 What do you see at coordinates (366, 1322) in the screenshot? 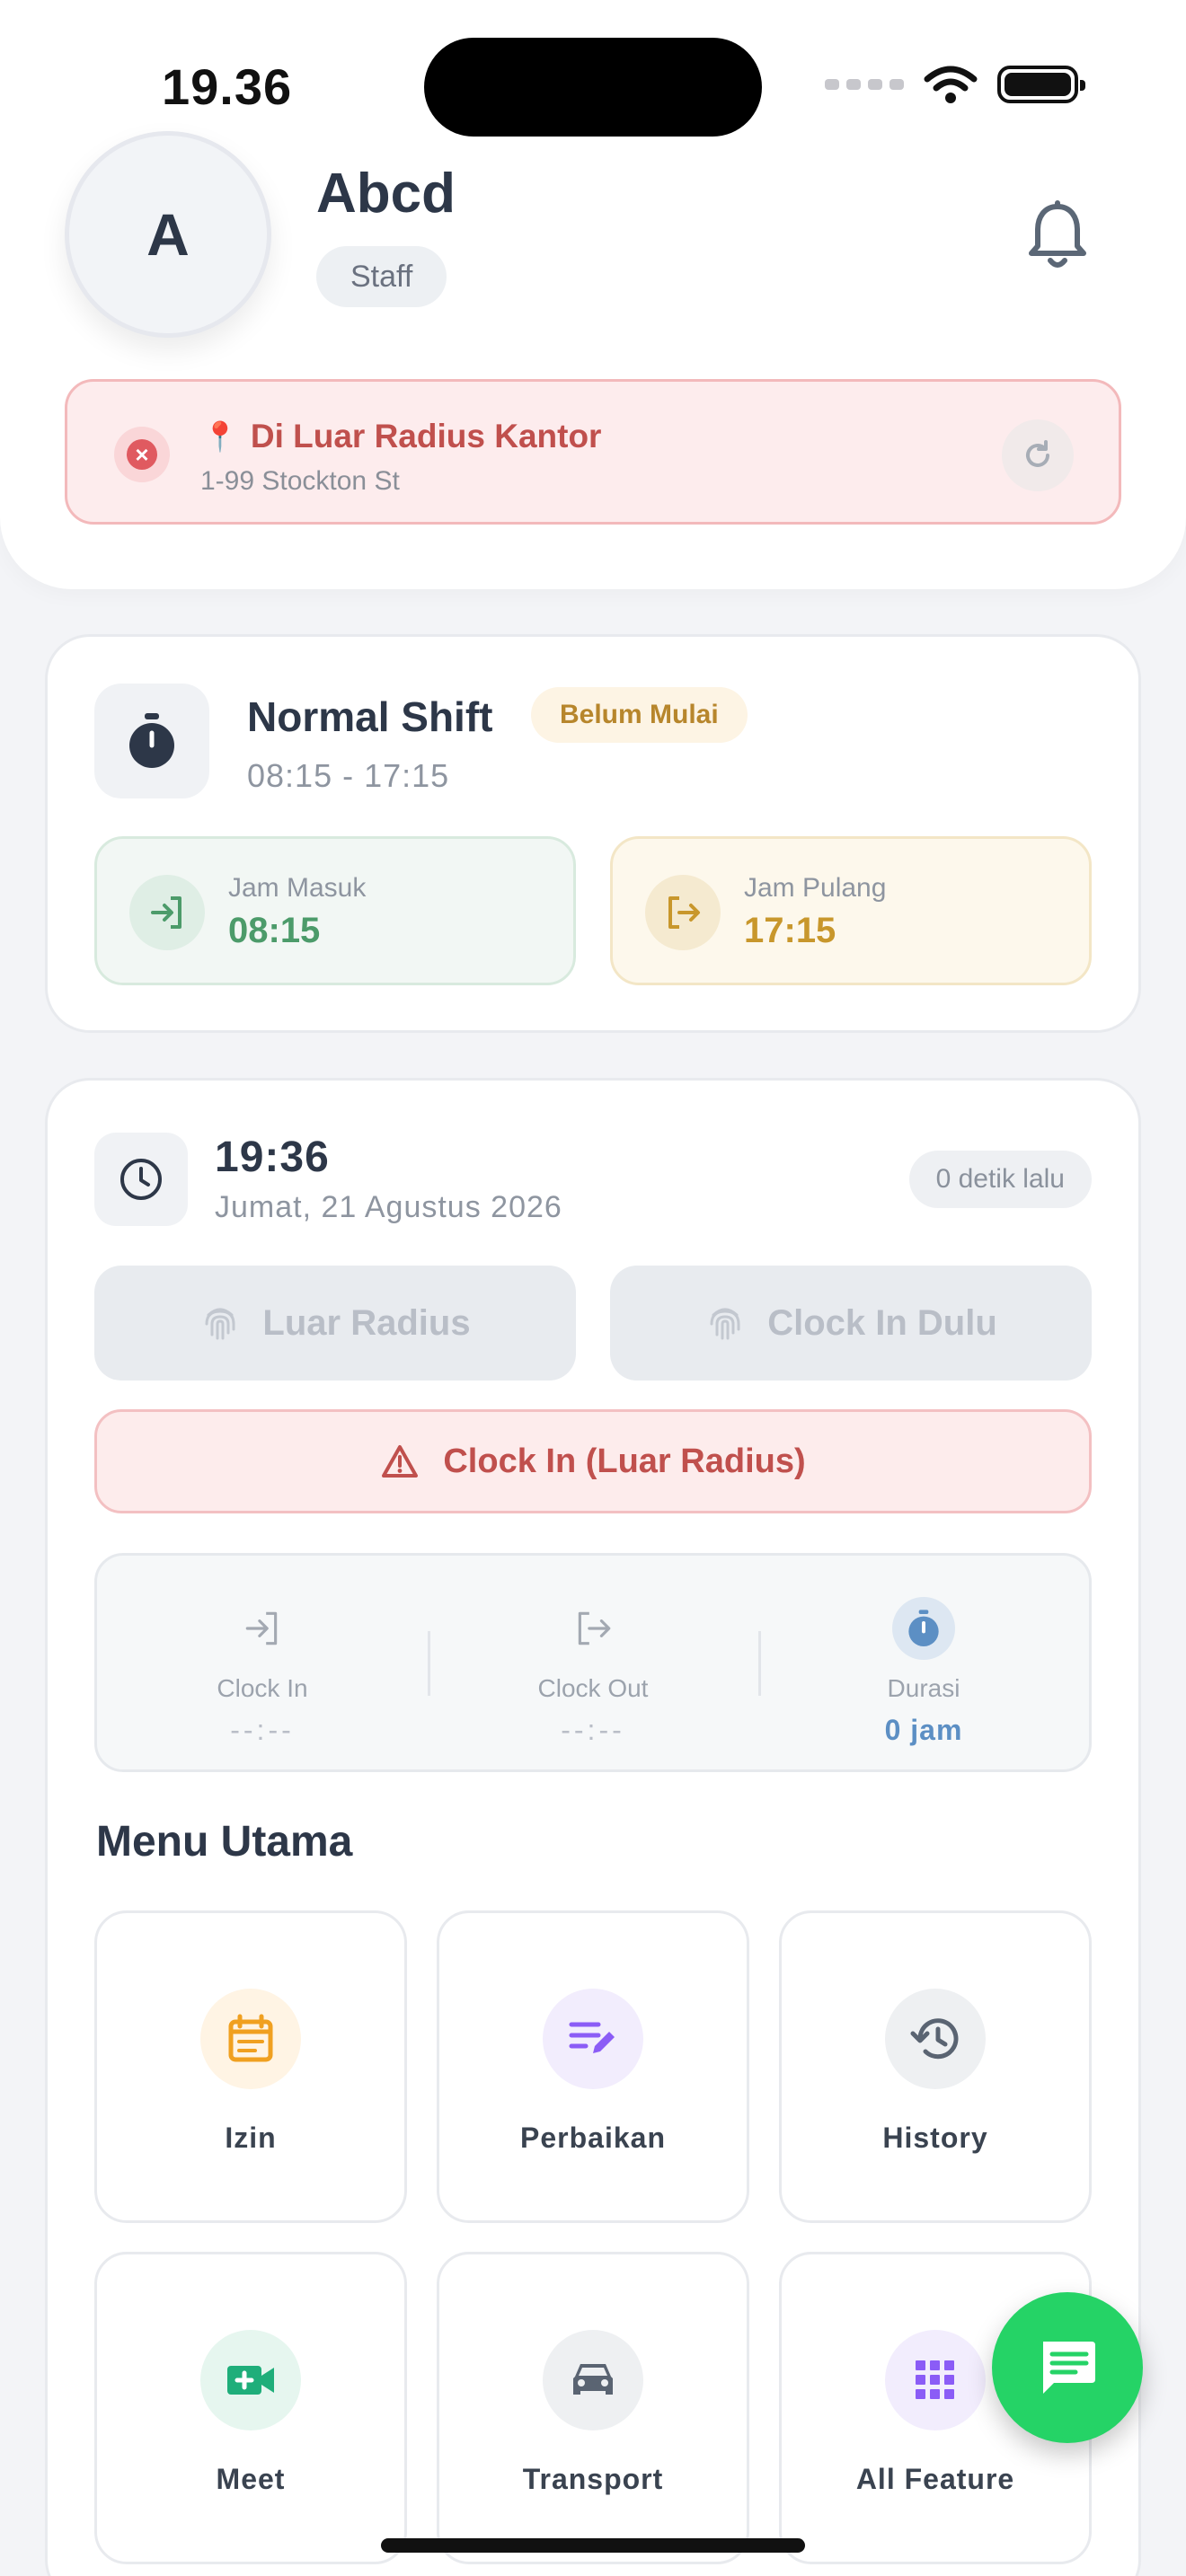
I see `outside-radius-label: Luar Radius` at bounding box center [366, 1322].